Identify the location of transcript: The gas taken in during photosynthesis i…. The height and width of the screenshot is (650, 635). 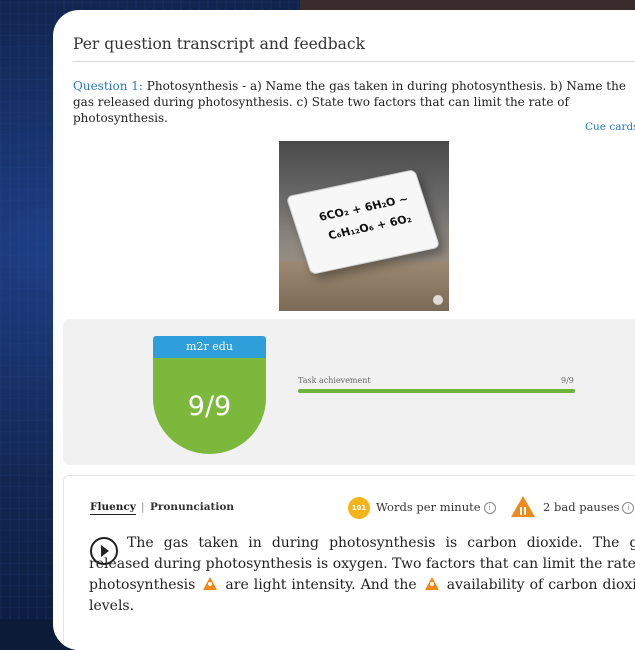
(362, 575).